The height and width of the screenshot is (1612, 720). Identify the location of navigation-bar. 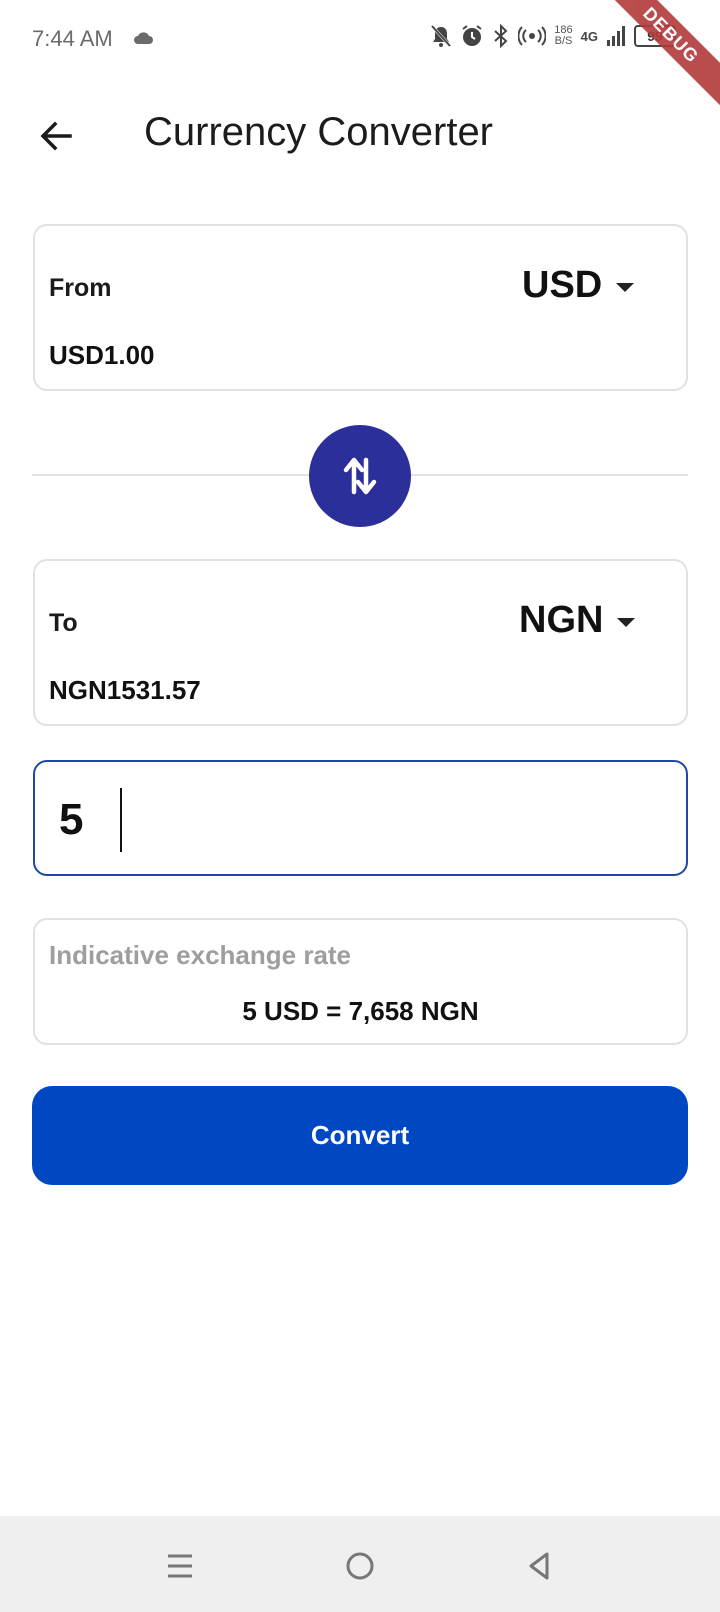
(360, 1564).